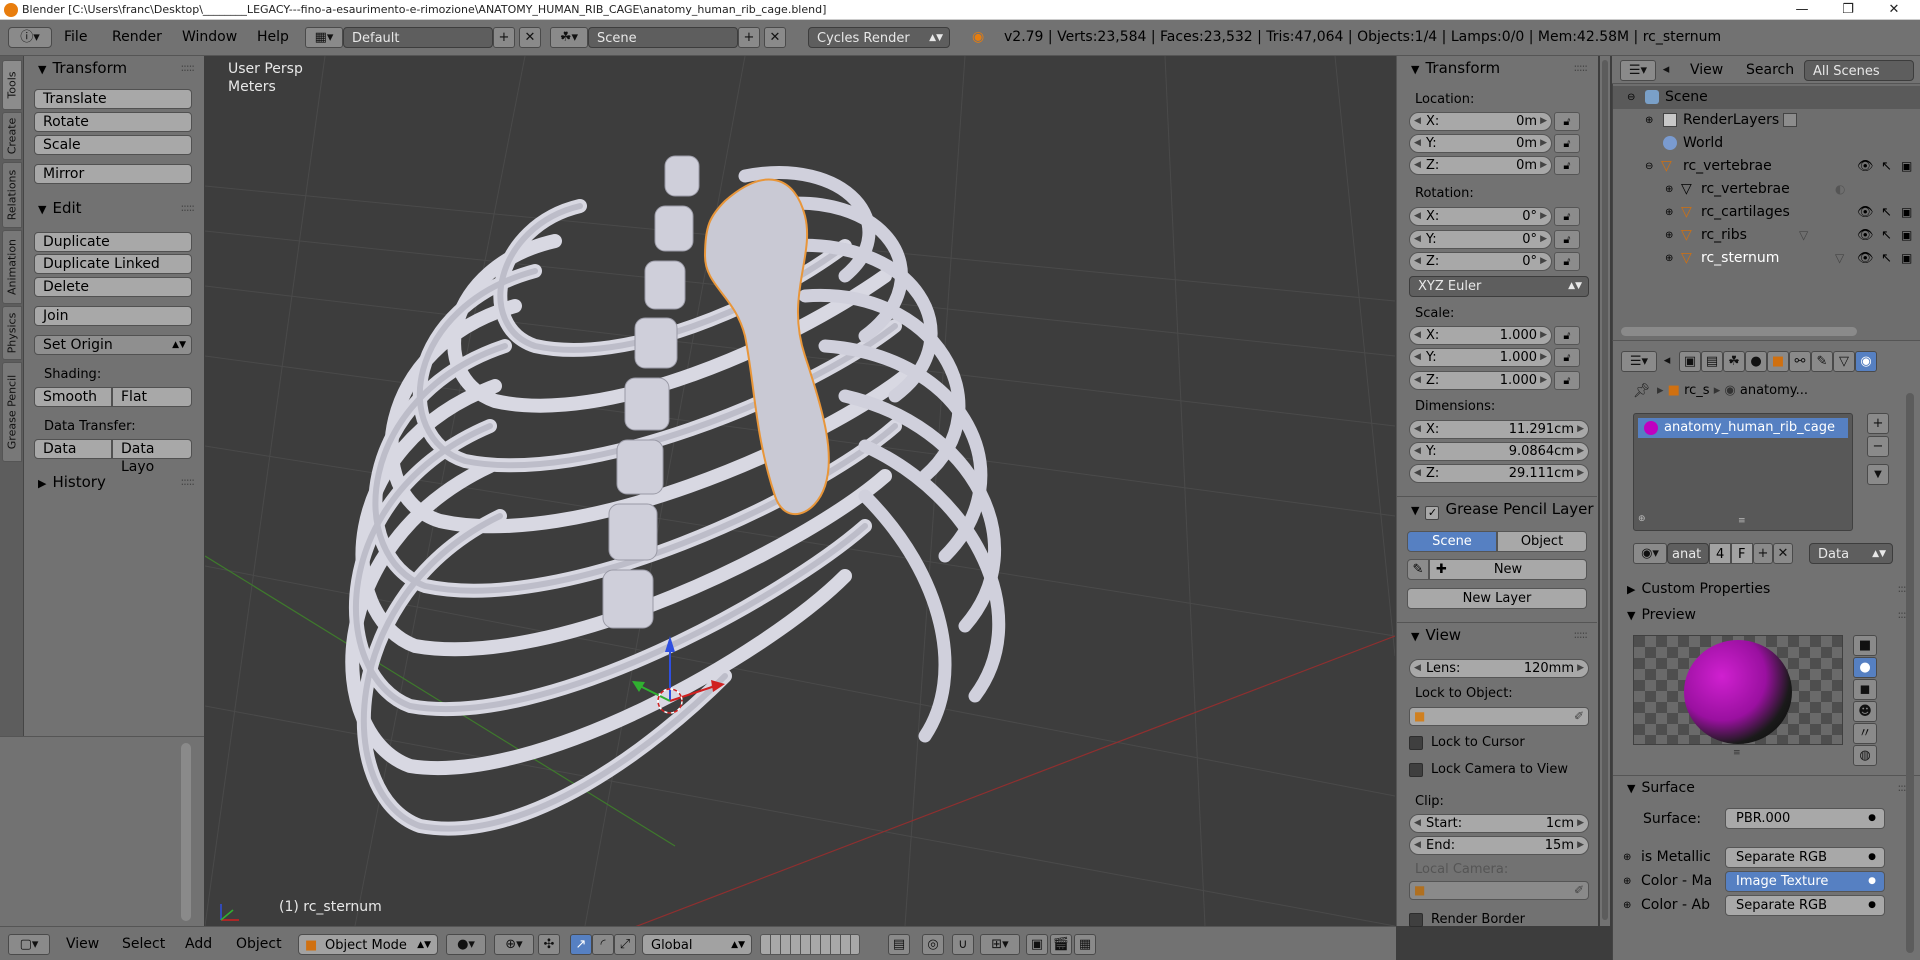 The image size is (1920, 960). I want to click on tool-shelf-scrollbar, so click(186, 832).